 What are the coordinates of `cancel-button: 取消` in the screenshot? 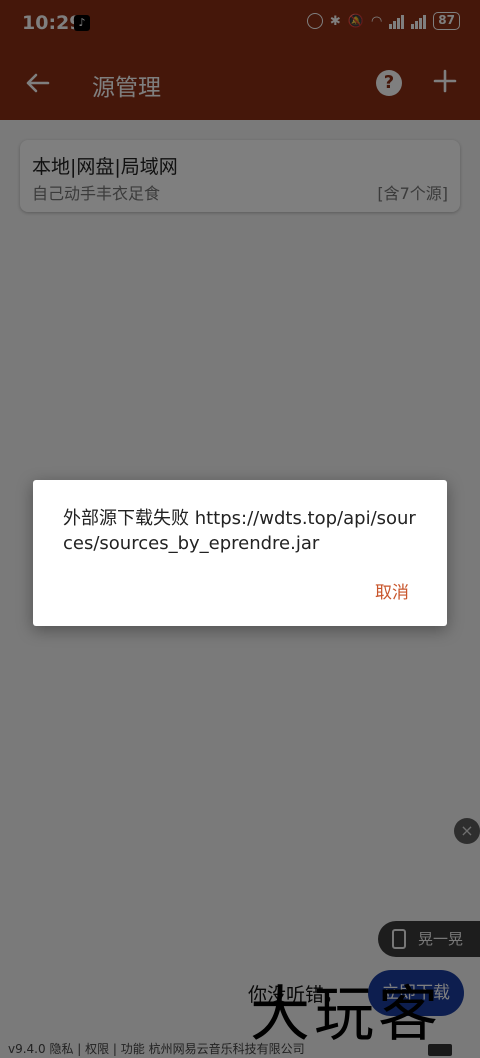 It's located at (392, 590).